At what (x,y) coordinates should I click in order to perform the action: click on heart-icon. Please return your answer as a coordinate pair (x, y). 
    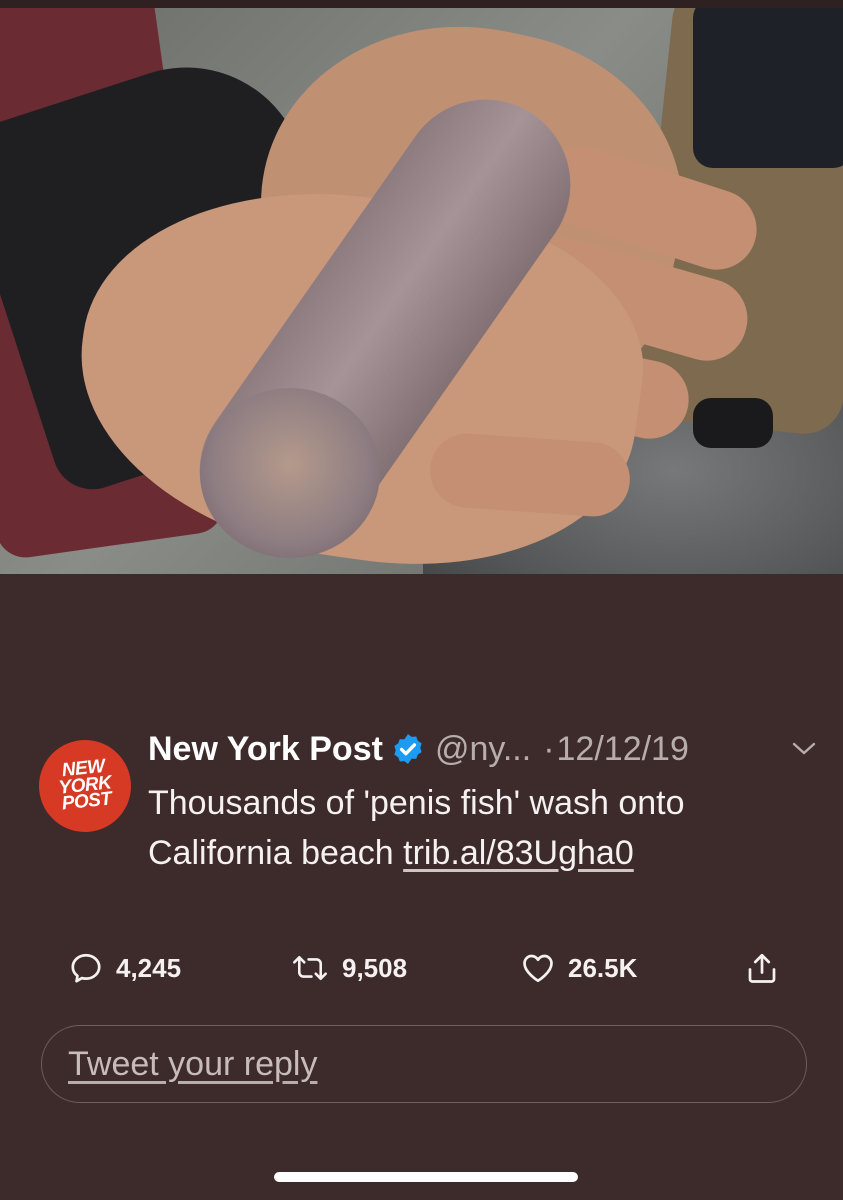
    Looking at the image, I should click on (538, 968).